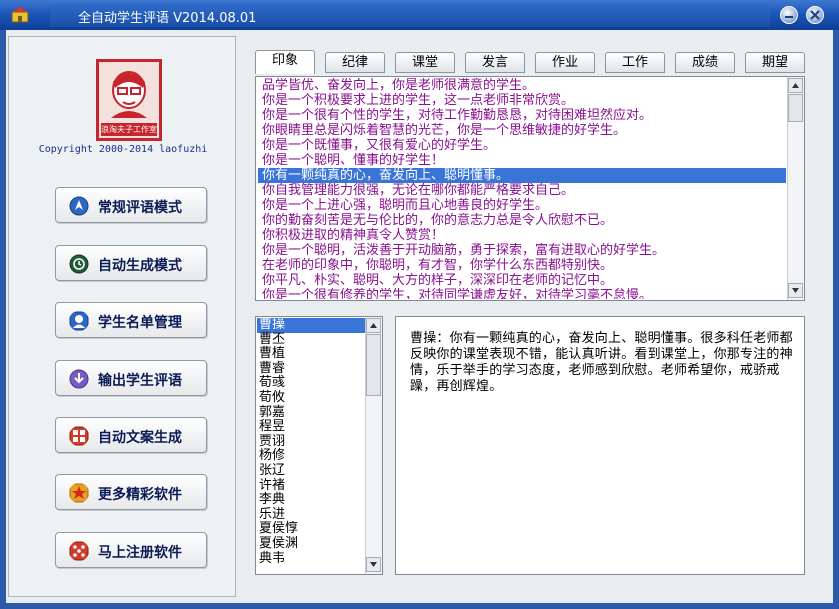 This screenshot has width=839, height=609. Describe the element at coordinates (522, 115) in the screenshot. I see `comment-item: 你是一个很有个性的学生，对待工作勤勤恳恳，对待困难坦然应对。` at that location.